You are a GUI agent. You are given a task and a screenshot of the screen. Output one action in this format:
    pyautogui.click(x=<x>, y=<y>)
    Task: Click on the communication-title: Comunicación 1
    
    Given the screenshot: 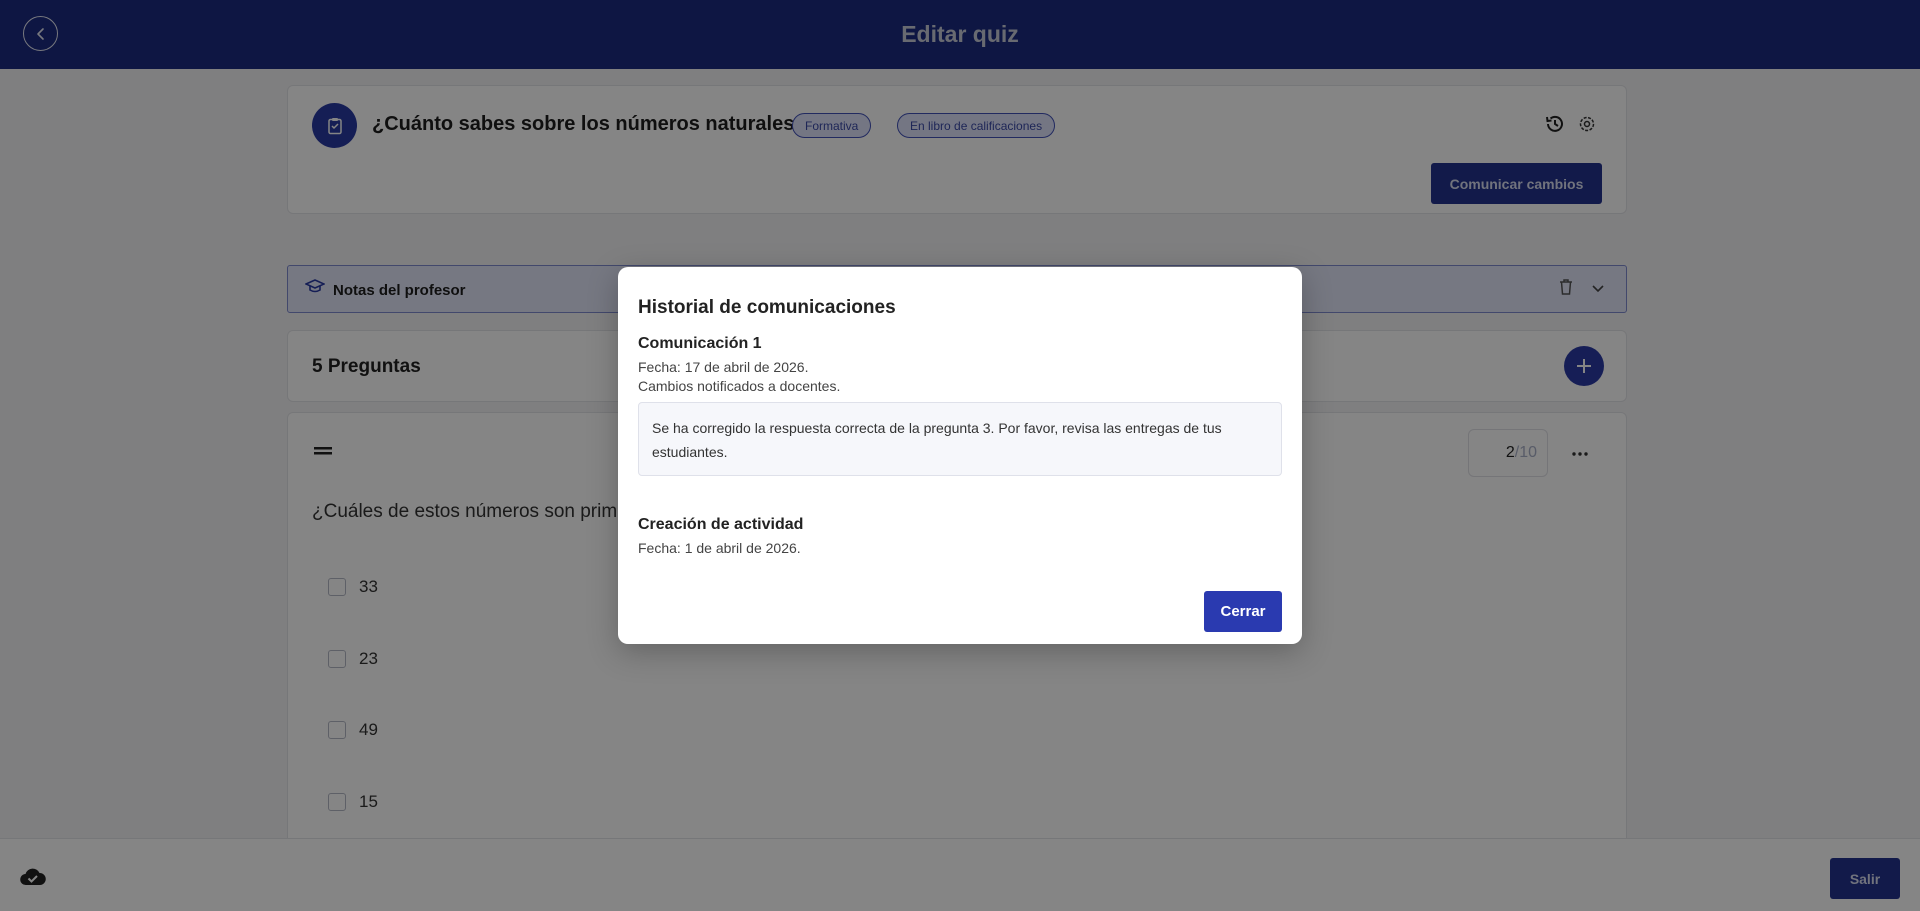 What is the action you would take?
    pyautogui.click(x=700, y=343)
    